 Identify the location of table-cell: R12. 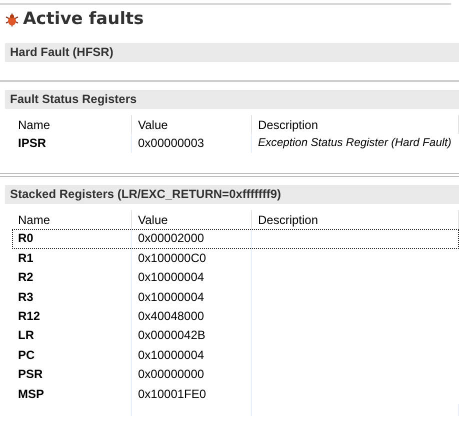
(72, 316).